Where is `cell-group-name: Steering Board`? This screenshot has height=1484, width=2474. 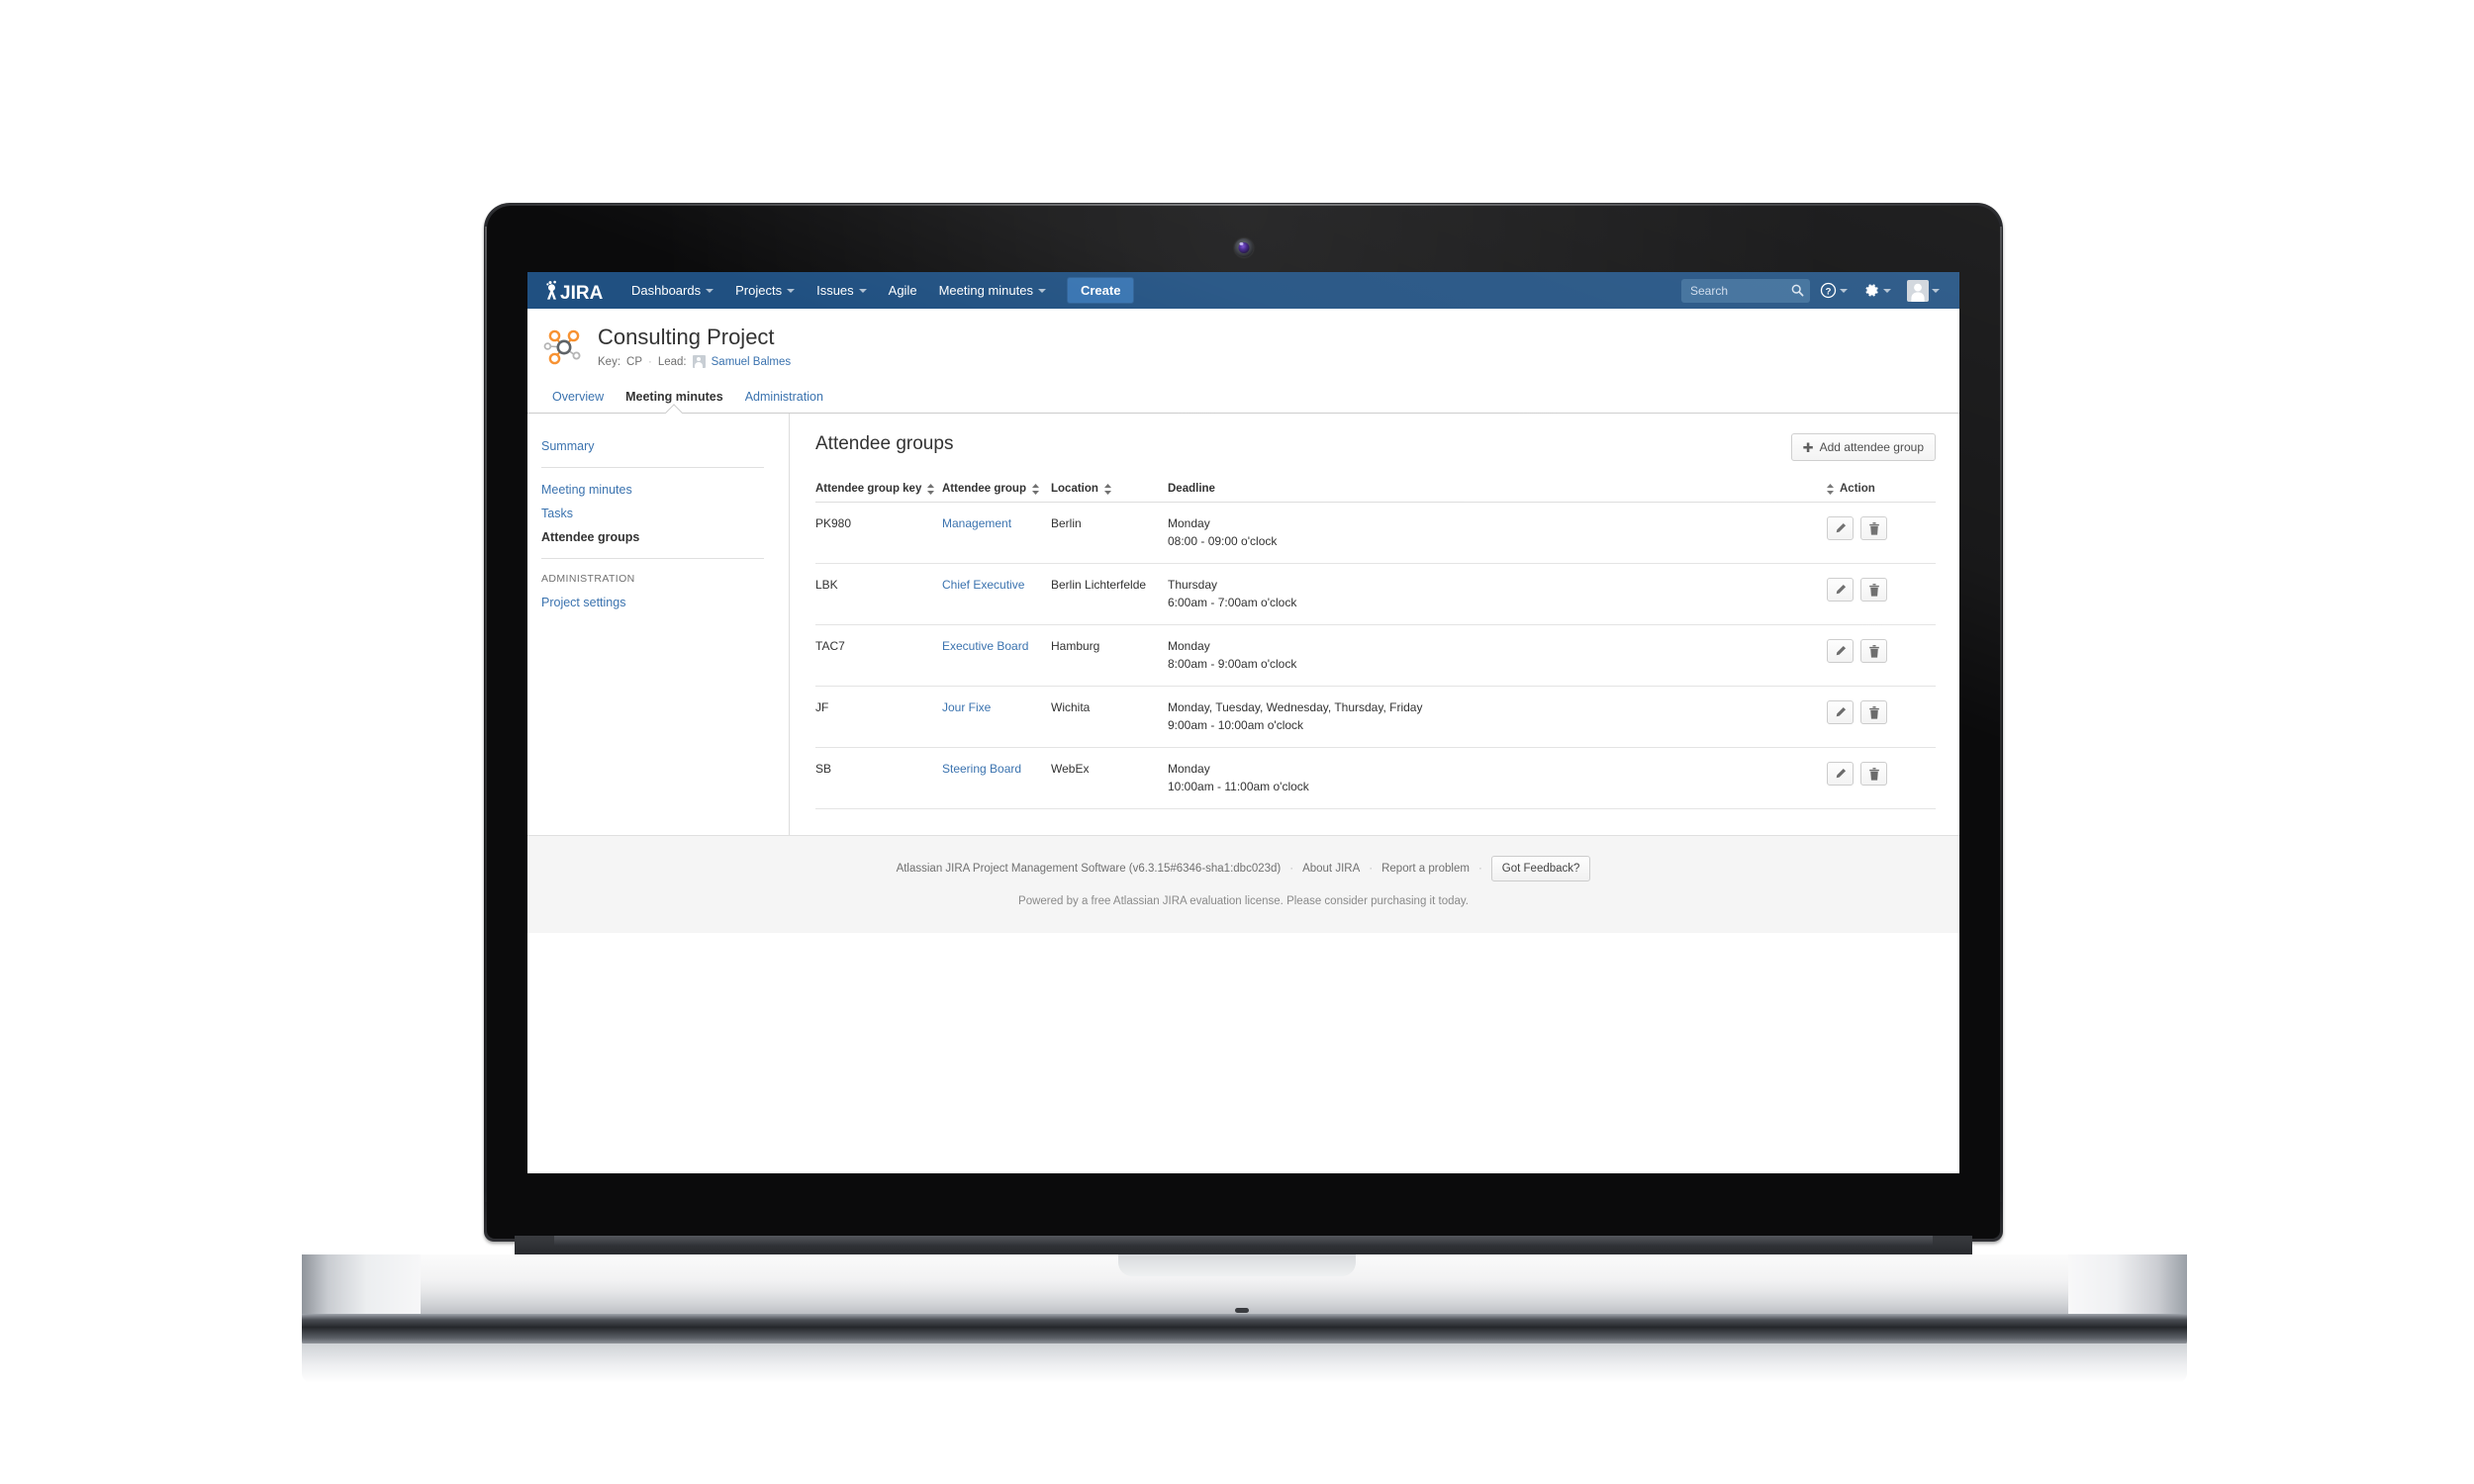 cell-group-name: Steering Board is located at coordinates (997, 778).